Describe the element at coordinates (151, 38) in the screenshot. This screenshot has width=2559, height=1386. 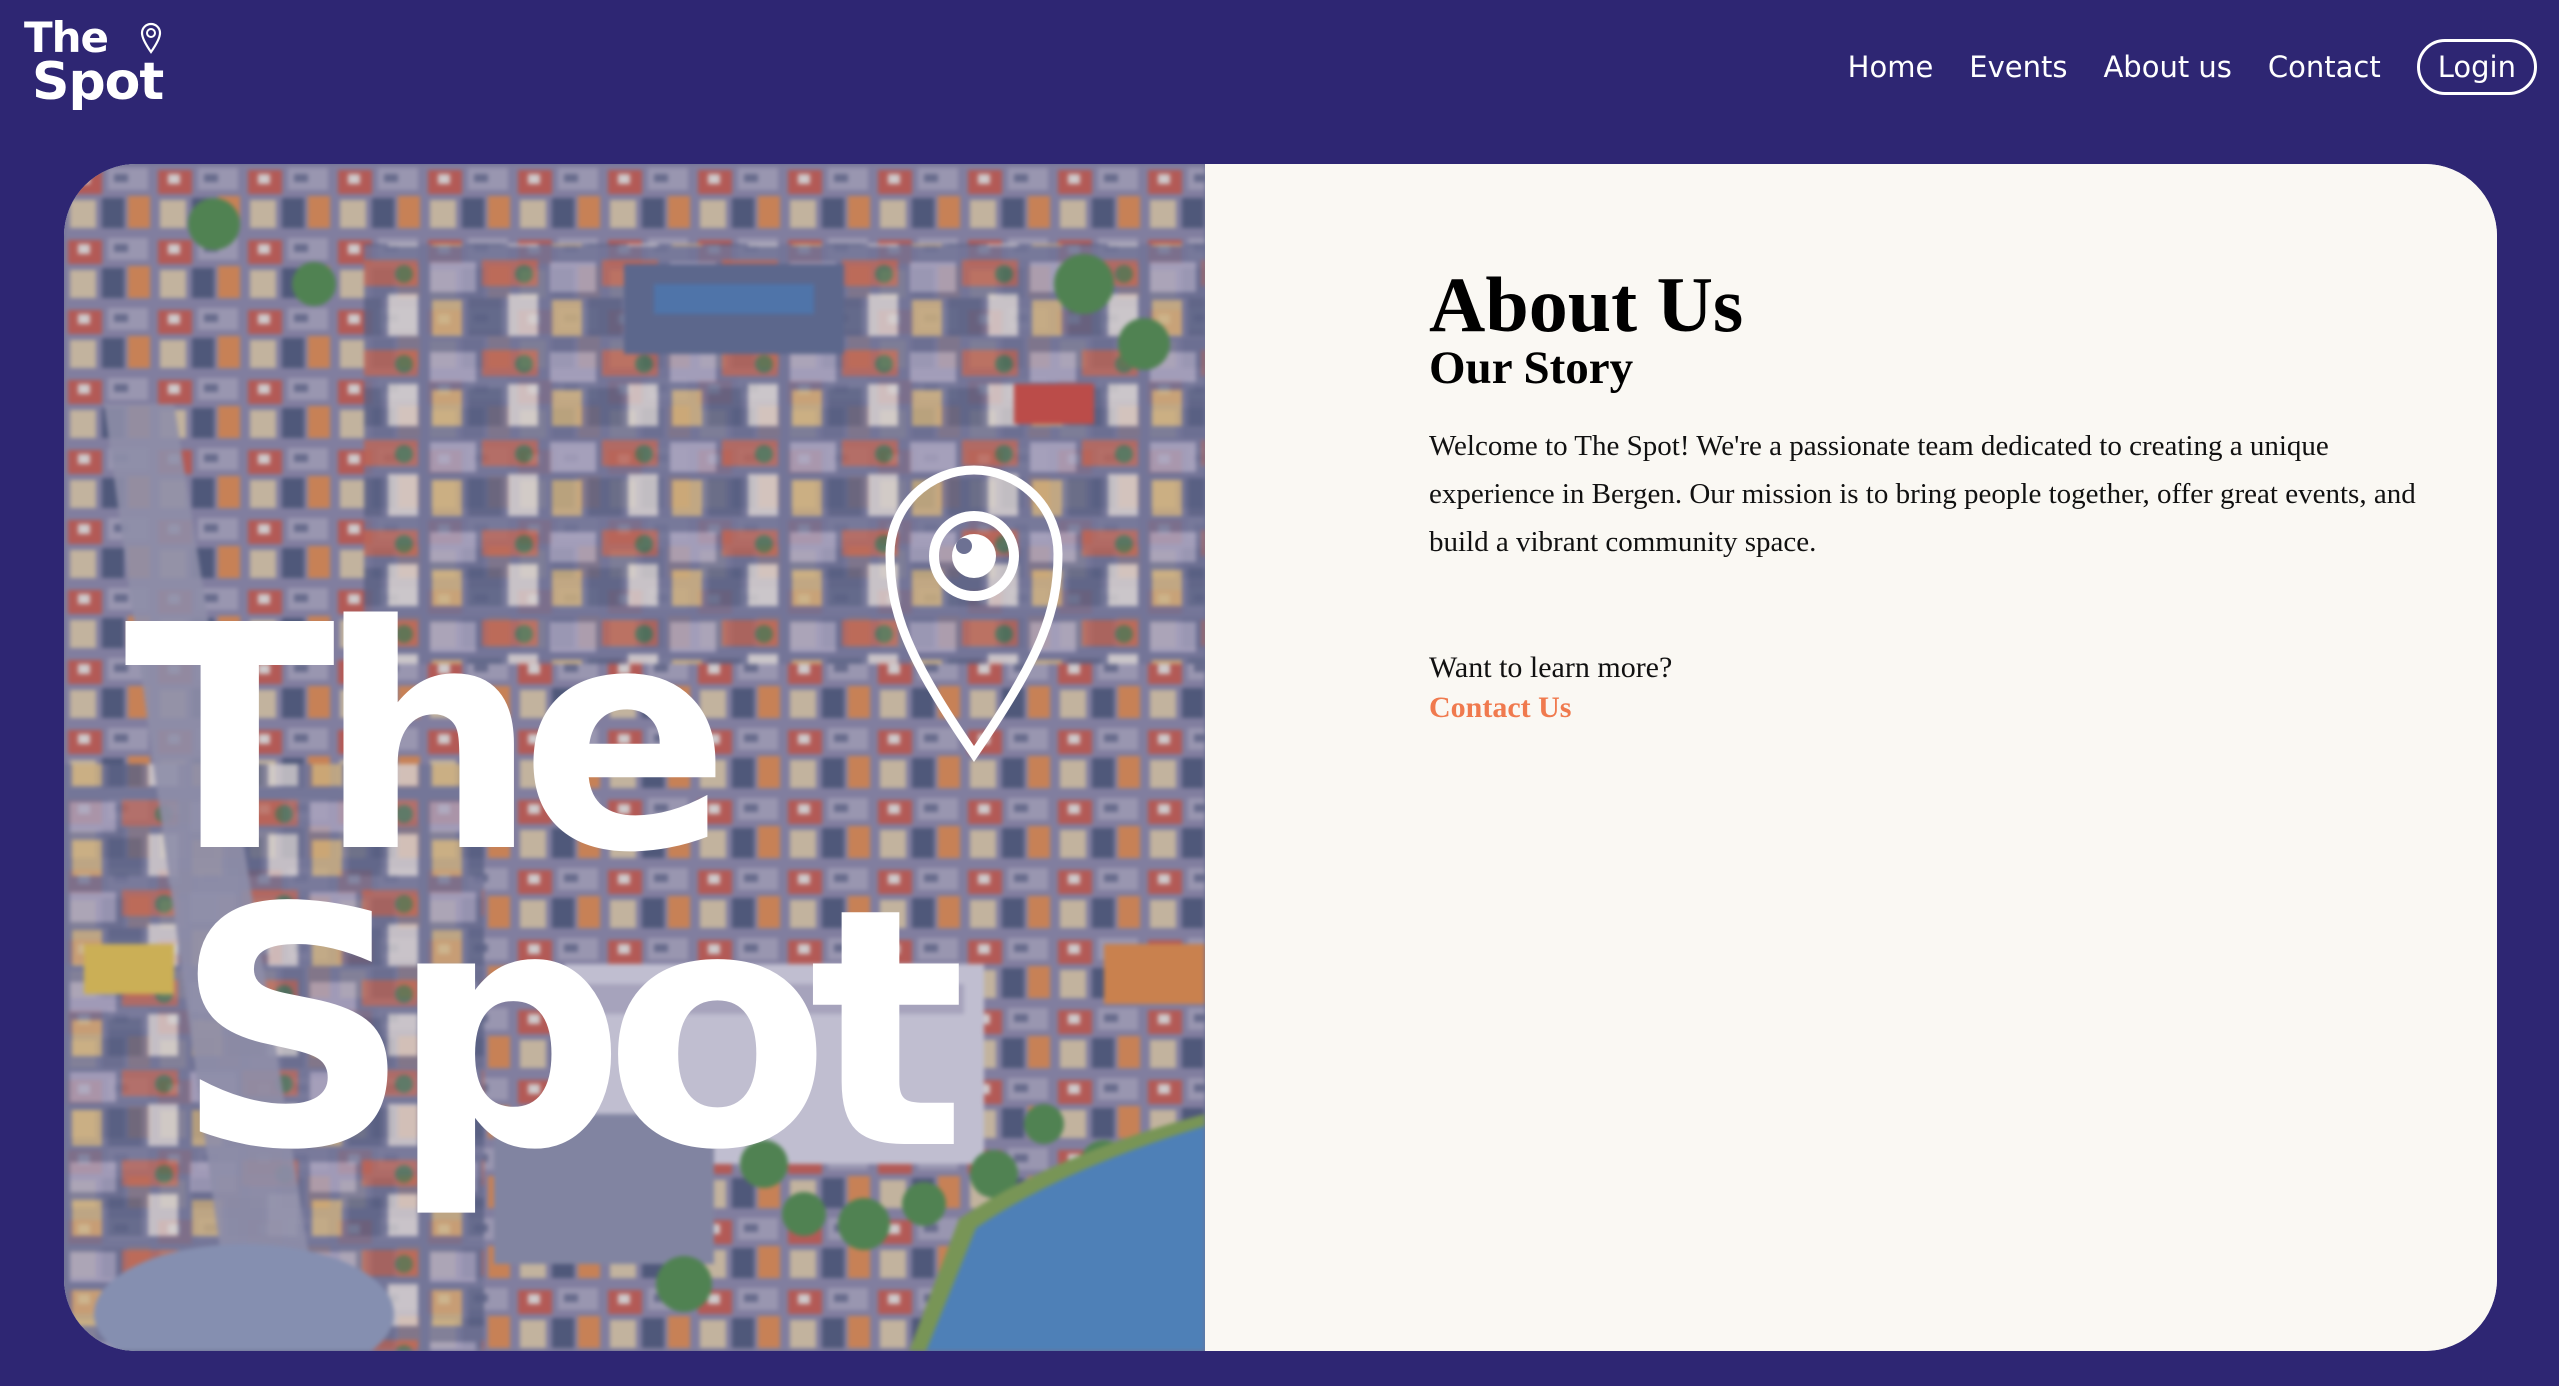
I see `location-pin-icon` at that location.